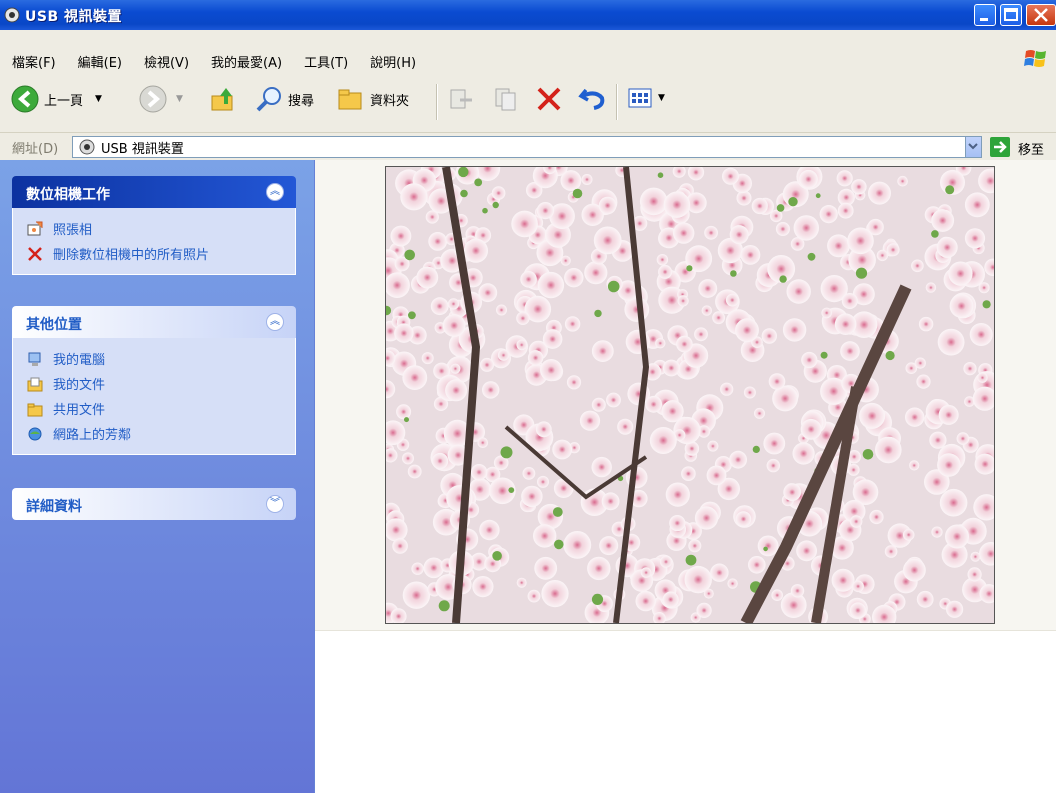  I want to click on close-icon, so click(1041, 15).